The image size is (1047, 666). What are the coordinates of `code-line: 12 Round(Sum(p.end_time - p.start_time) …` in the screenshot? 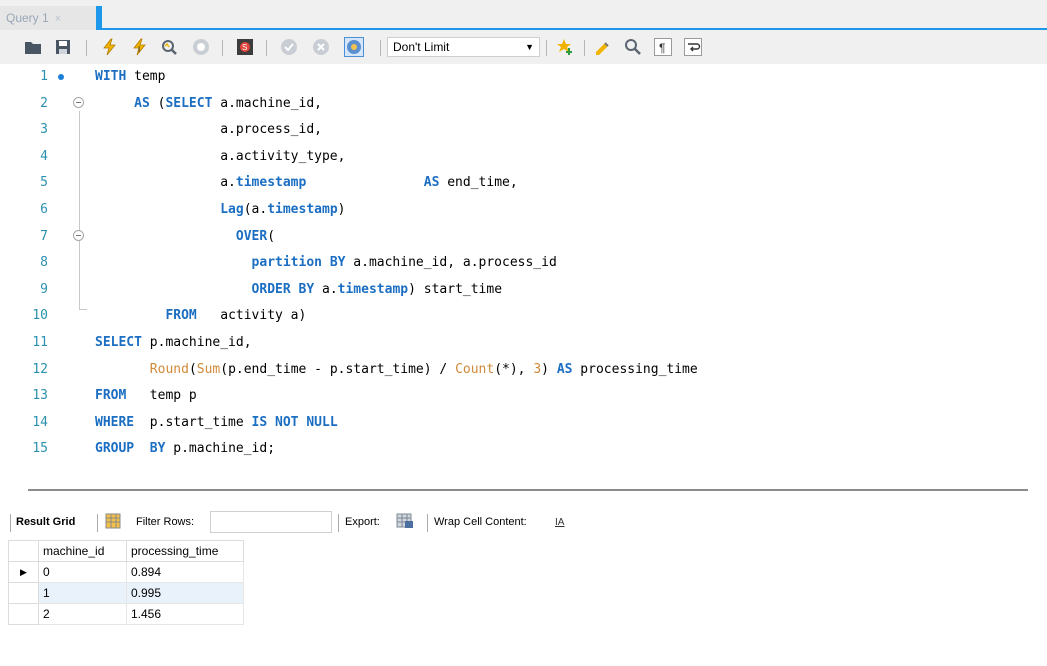 It's located at (523, 370).